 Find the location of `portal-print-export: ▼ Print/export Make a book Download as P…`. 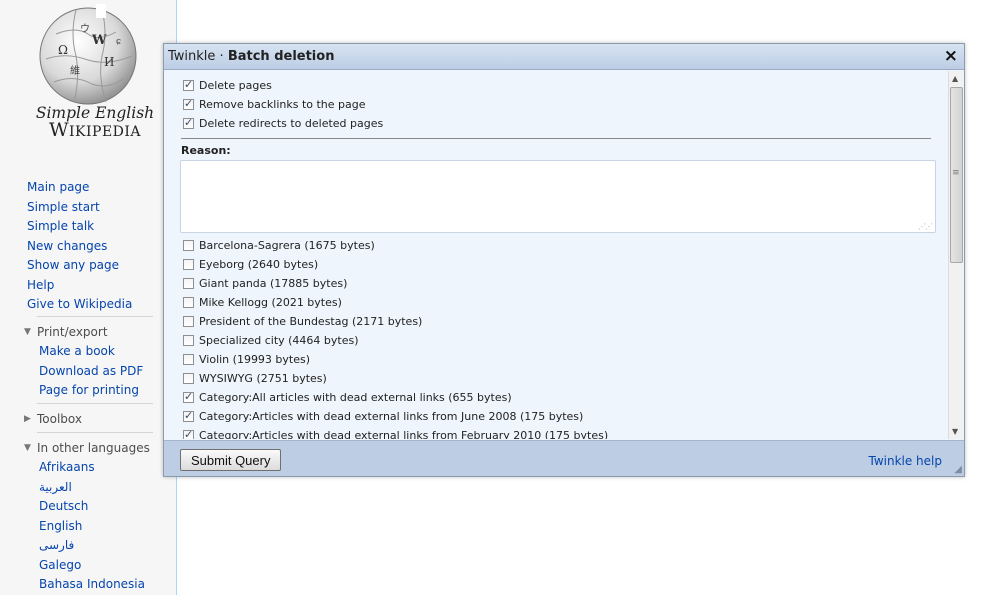

portal-print-export: ▼ Print/export Make a book Download as P… is located at coordinates (89, 358).